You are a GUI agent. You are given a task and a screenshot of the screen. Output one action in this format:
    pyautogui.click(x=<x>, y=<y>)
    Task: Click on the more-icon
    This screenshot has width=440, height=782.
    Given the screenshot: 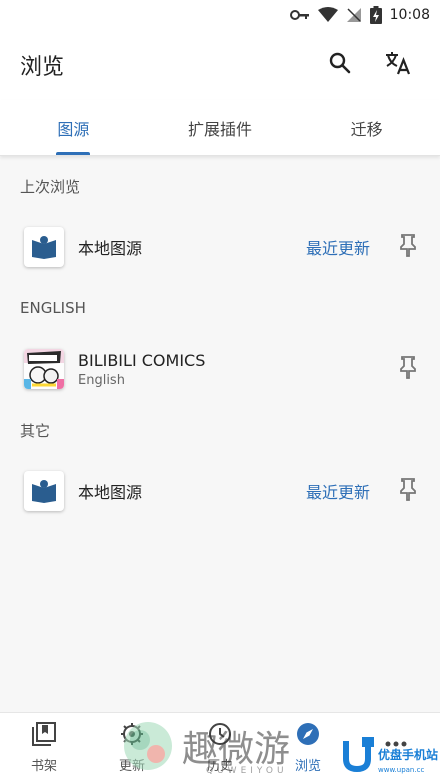 What is the action you would take?
    pyautogui.click(x=396, y=746)
    